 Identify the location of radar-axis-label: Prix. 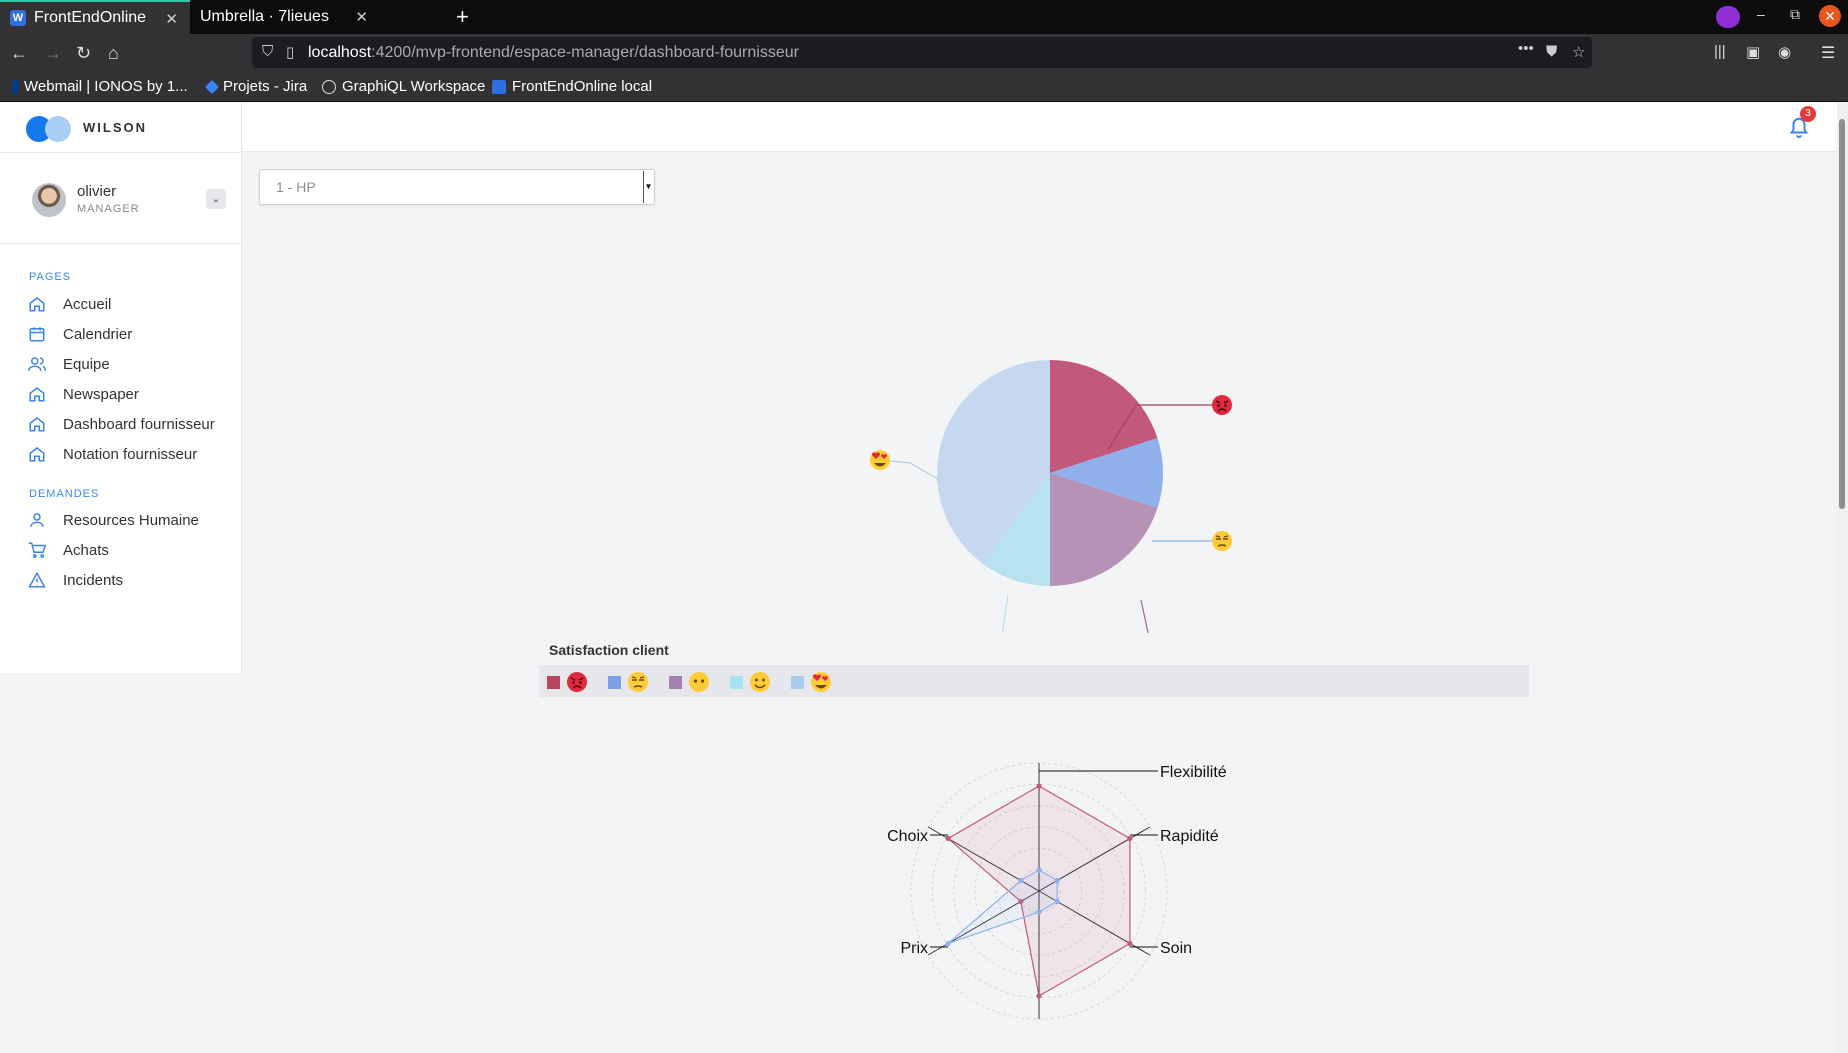
(914, 948).